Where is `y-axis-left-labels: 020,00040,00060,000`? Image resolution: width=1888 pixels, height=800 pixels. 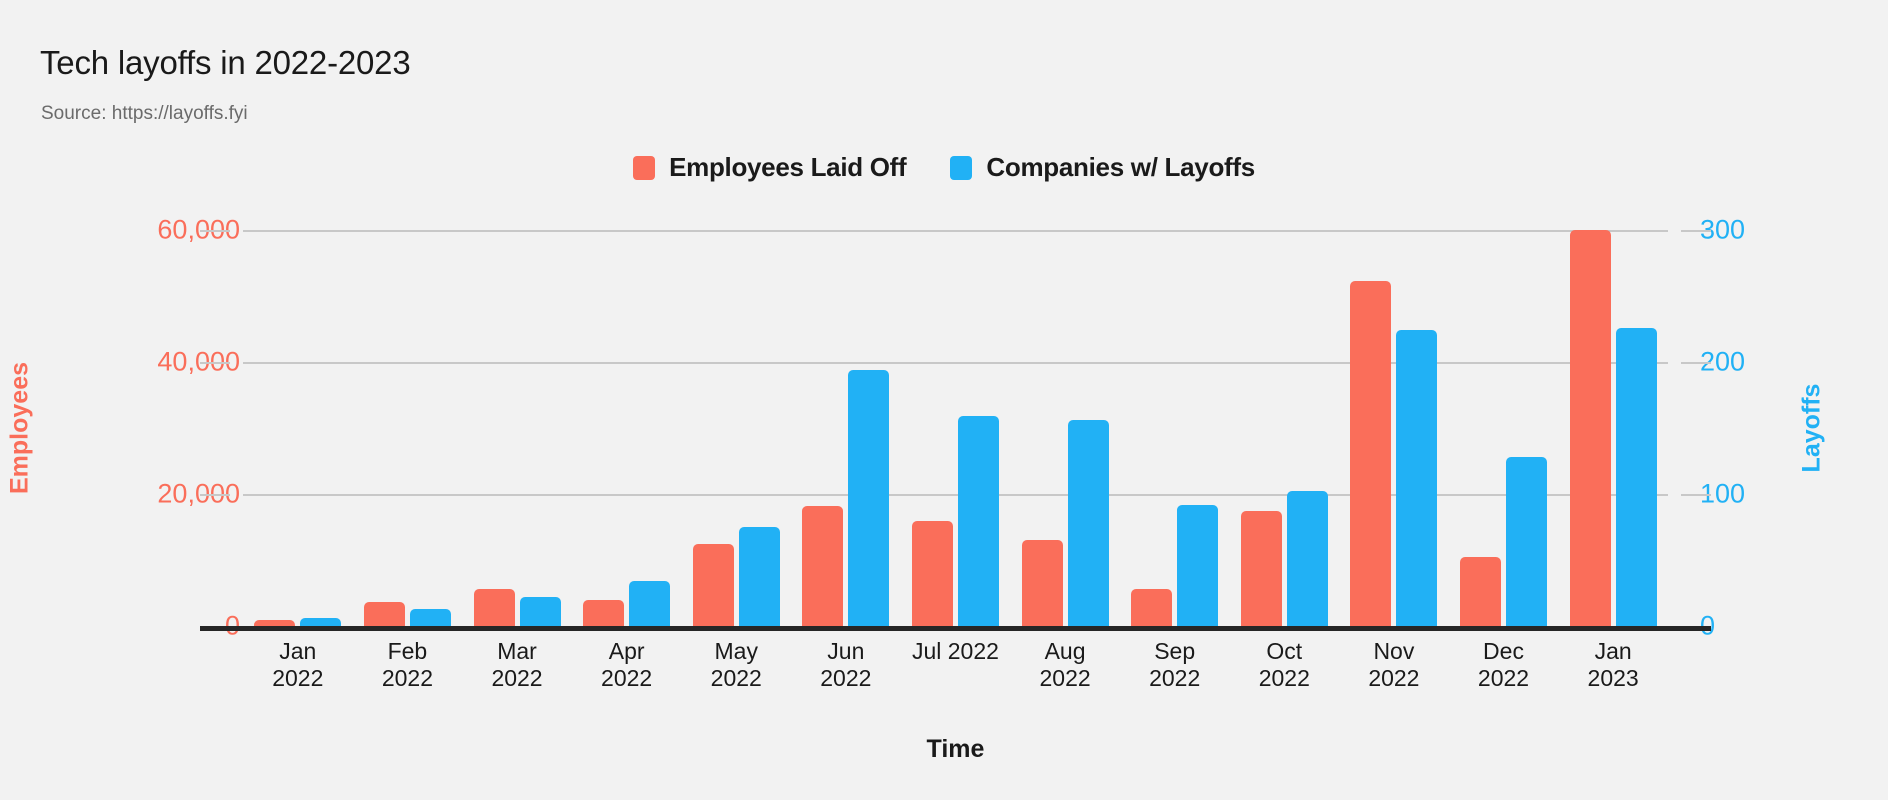
y-axis-left-labels: 020,00040,00060,000 is located at coordinates (160, 427).